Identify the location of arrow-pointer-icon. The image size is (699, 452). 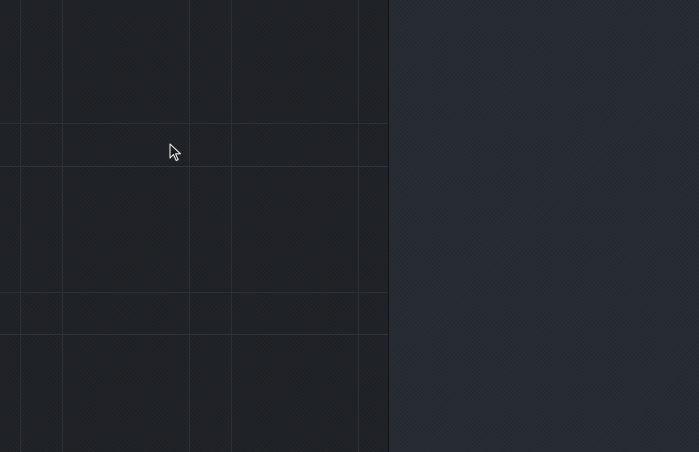
(175, 152).